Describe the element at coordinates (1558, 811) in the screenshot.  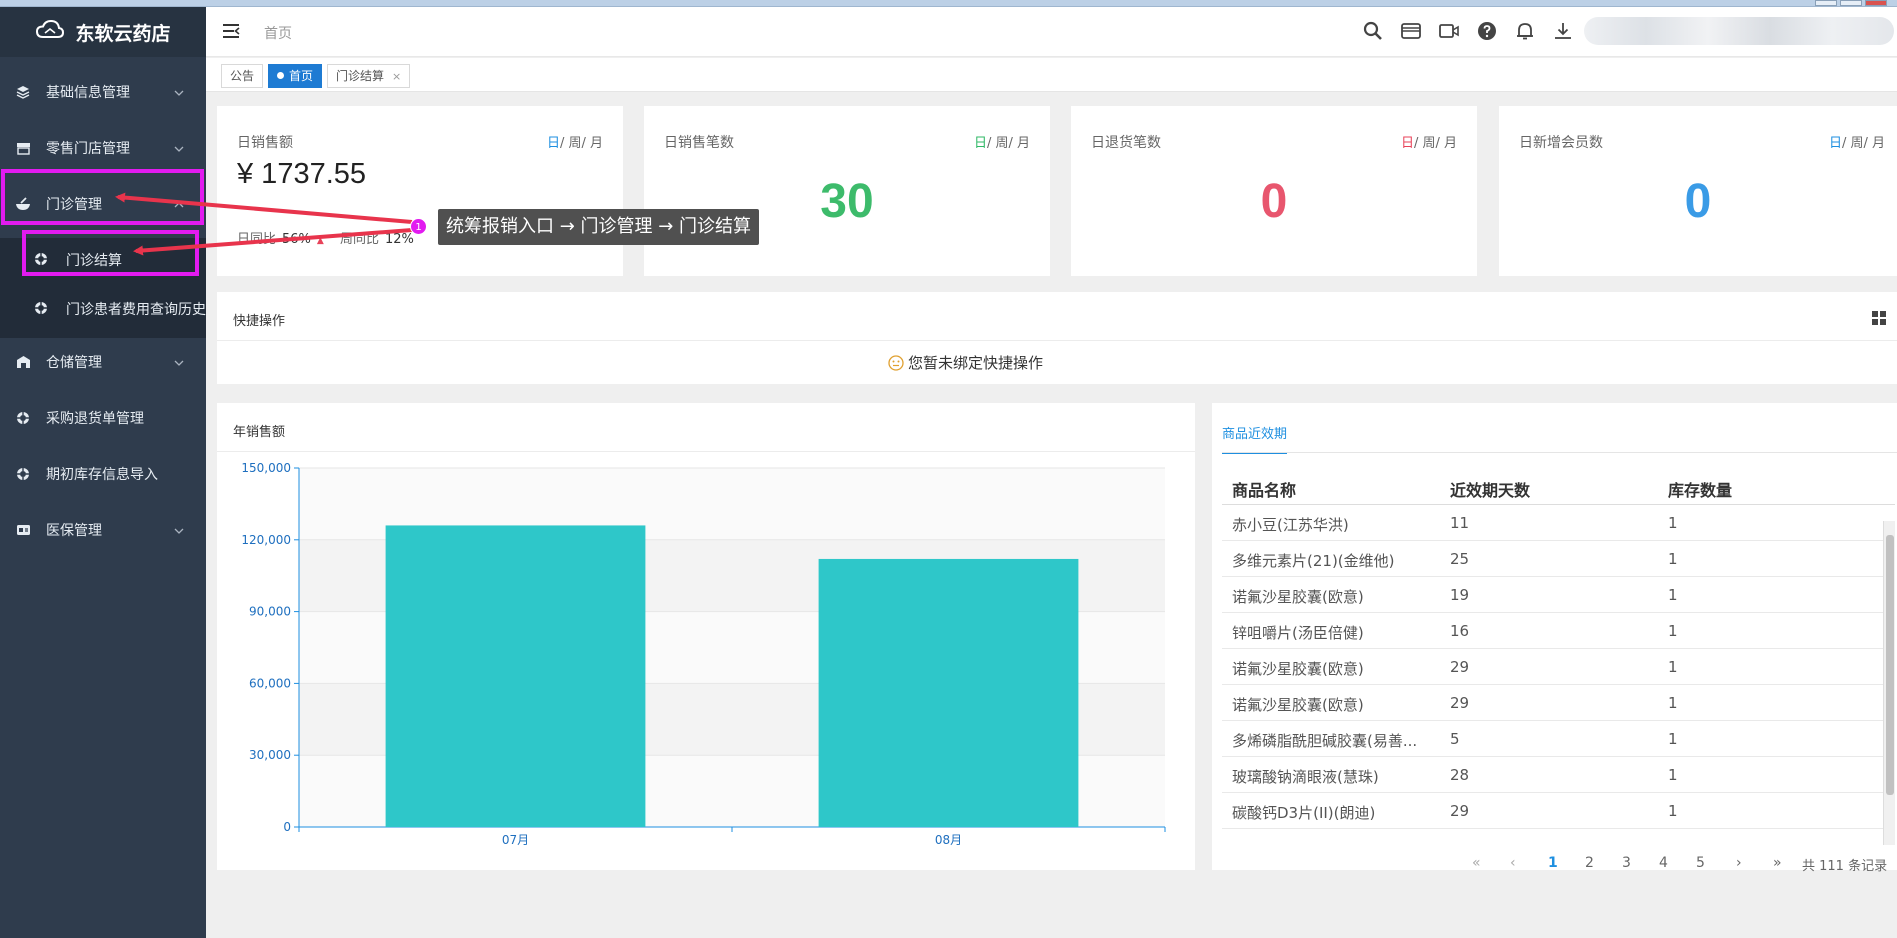
I see `table-row: 碳酸钙D3片(II)(朗迪) 29 1` at that location.